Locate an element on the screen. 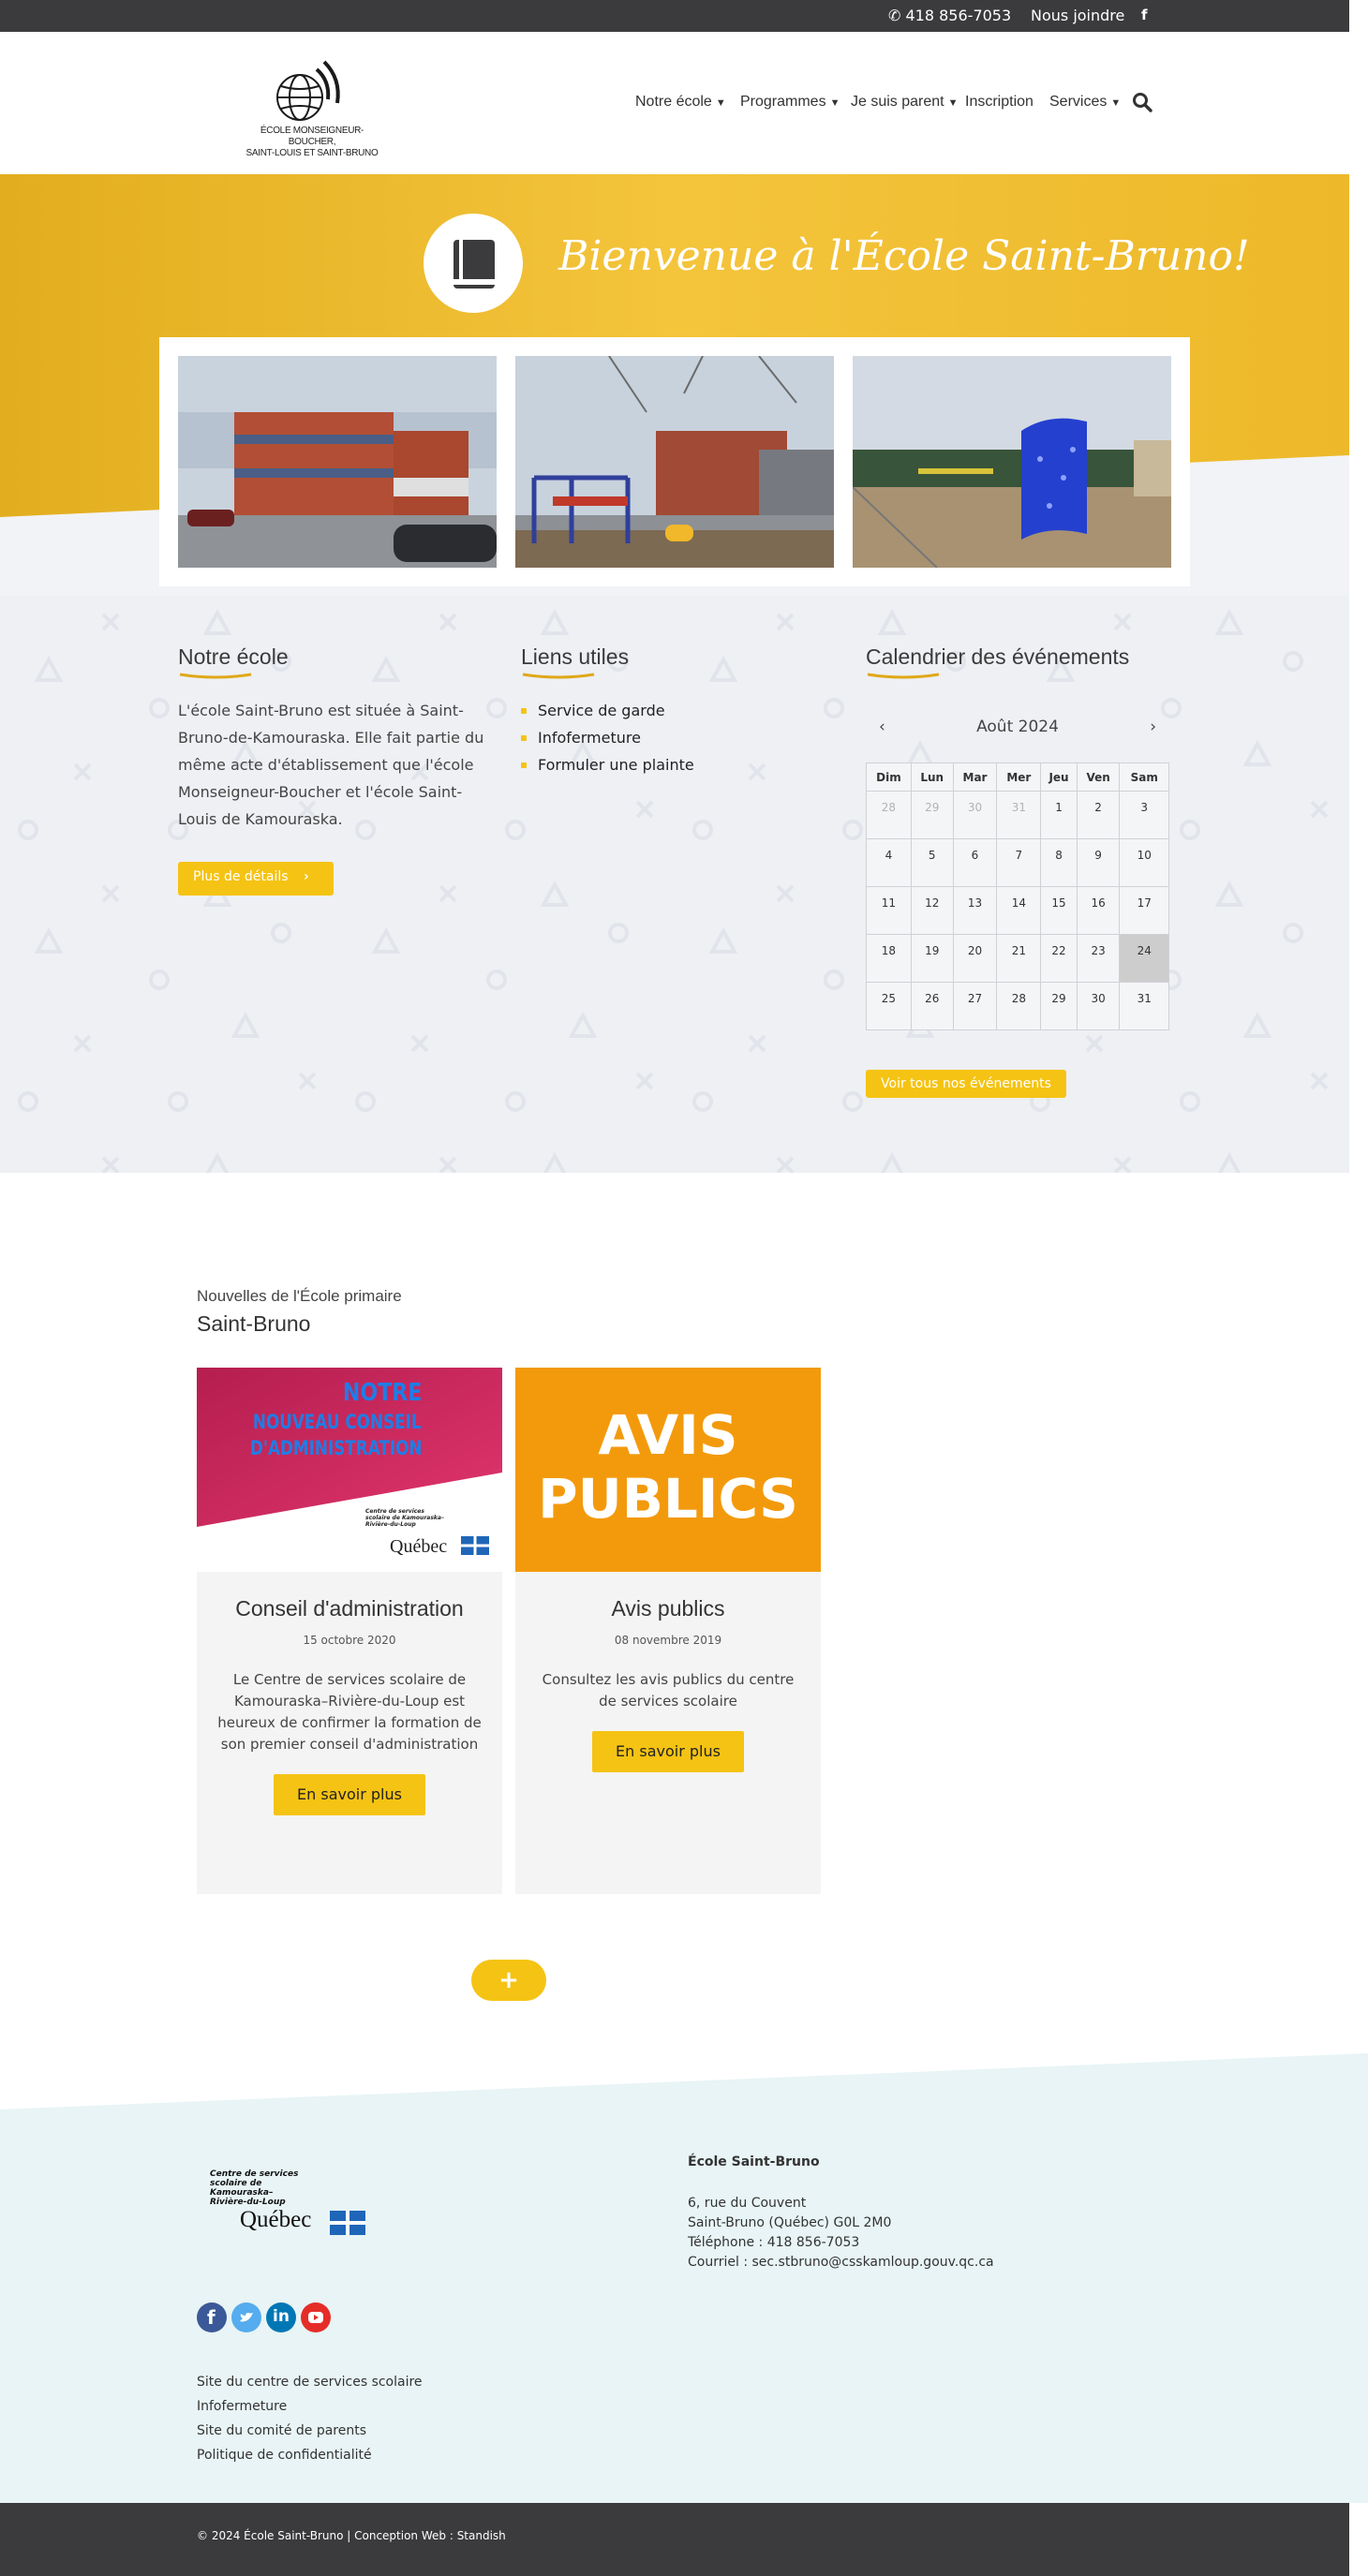 The width and height of the screenshot is (1368, 2576). logo-text-line2: SAINT-LOUIS ET SAINT-BRUNO is located at coordinates (312, 153).